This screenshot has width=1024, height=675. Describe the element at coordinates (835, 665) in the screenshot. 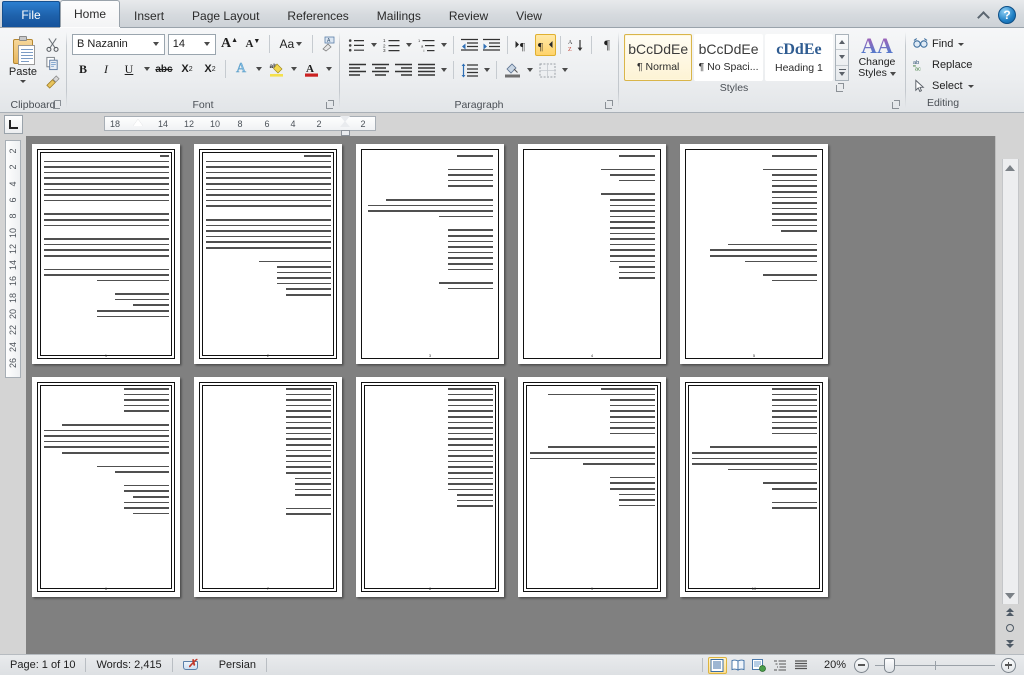

I see `zoom-percent: 20%` at that location.